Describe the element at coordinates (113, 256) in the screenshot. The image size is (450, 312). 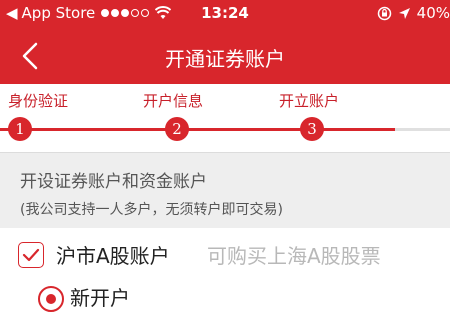
I see `option-label: 沪市A股账户` at that location.